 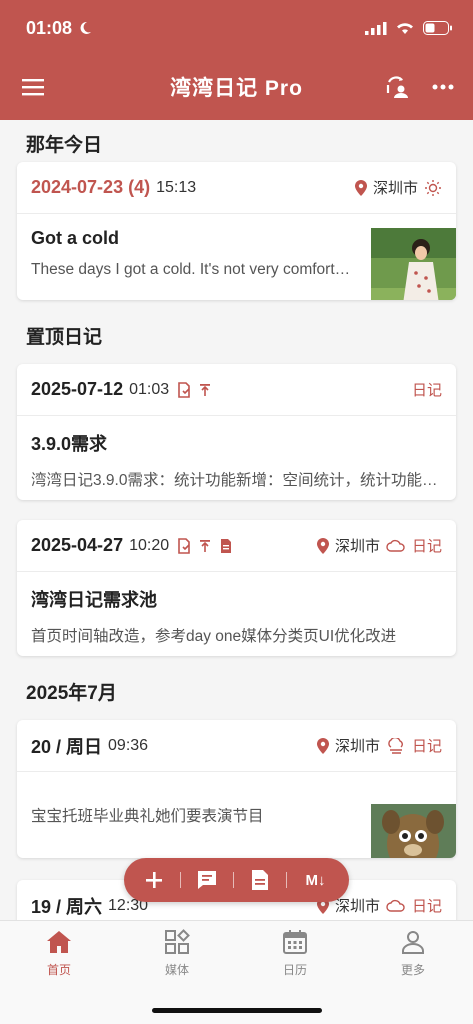 What do you see at coordinates (67, 746) in the screenshot?
I see `entry-date: 20 / 周日` at bounding box center [67, 746].